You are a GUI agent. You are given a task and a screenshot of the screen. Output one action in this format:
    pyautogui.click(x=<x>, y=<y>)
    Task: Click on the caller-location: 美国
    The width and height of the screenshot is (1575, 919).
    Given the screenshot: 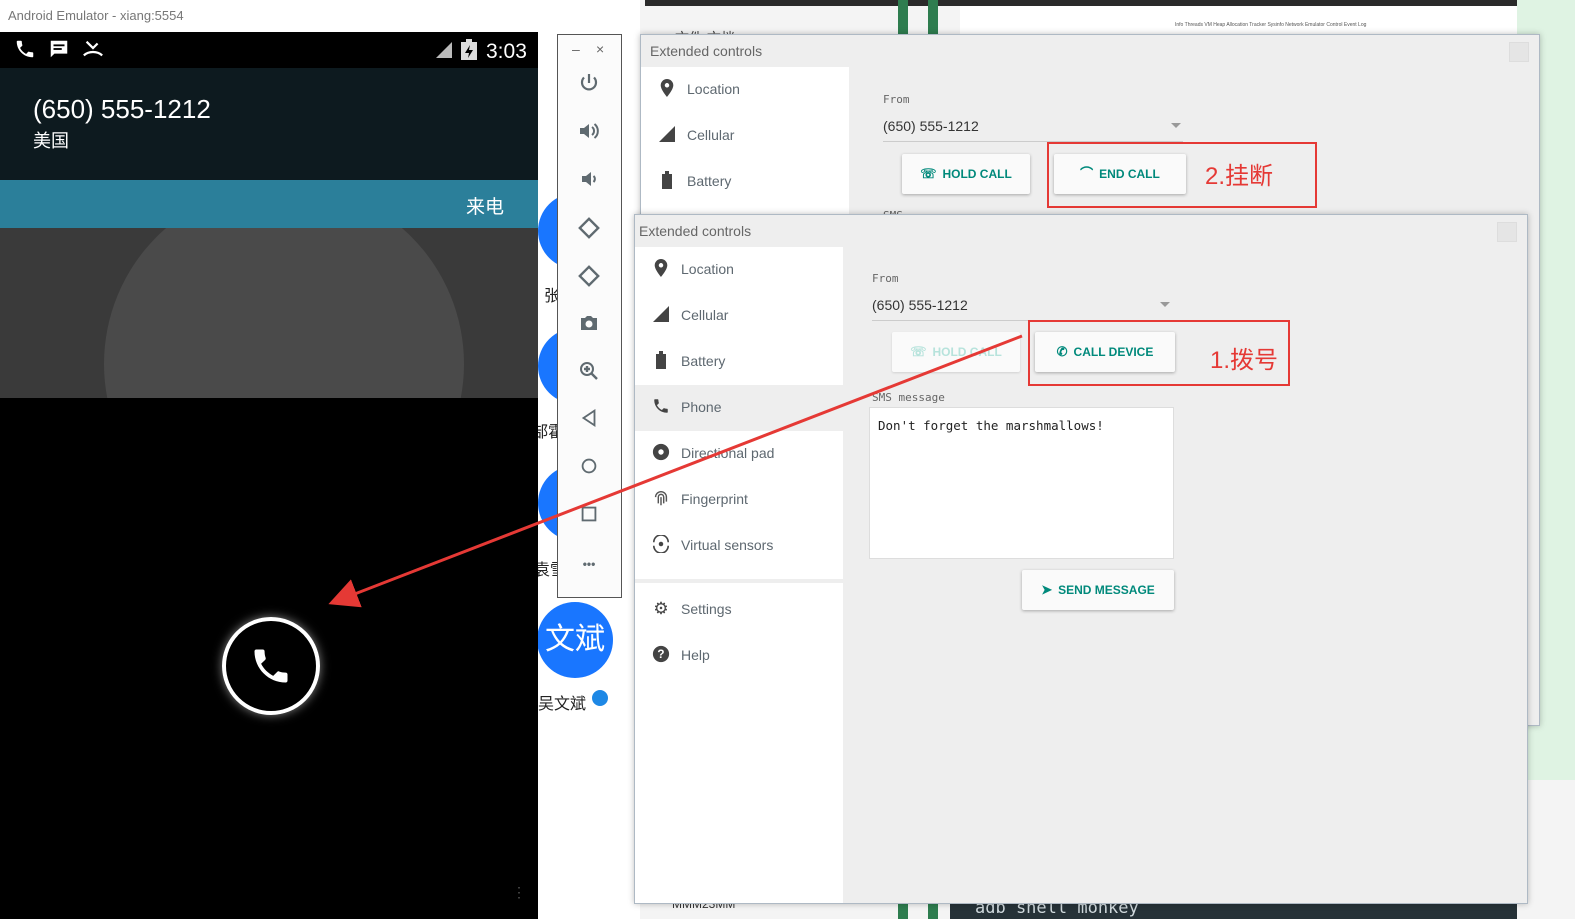 What is the action you would take?
    pyautogui.click(x=51, y=141)
    